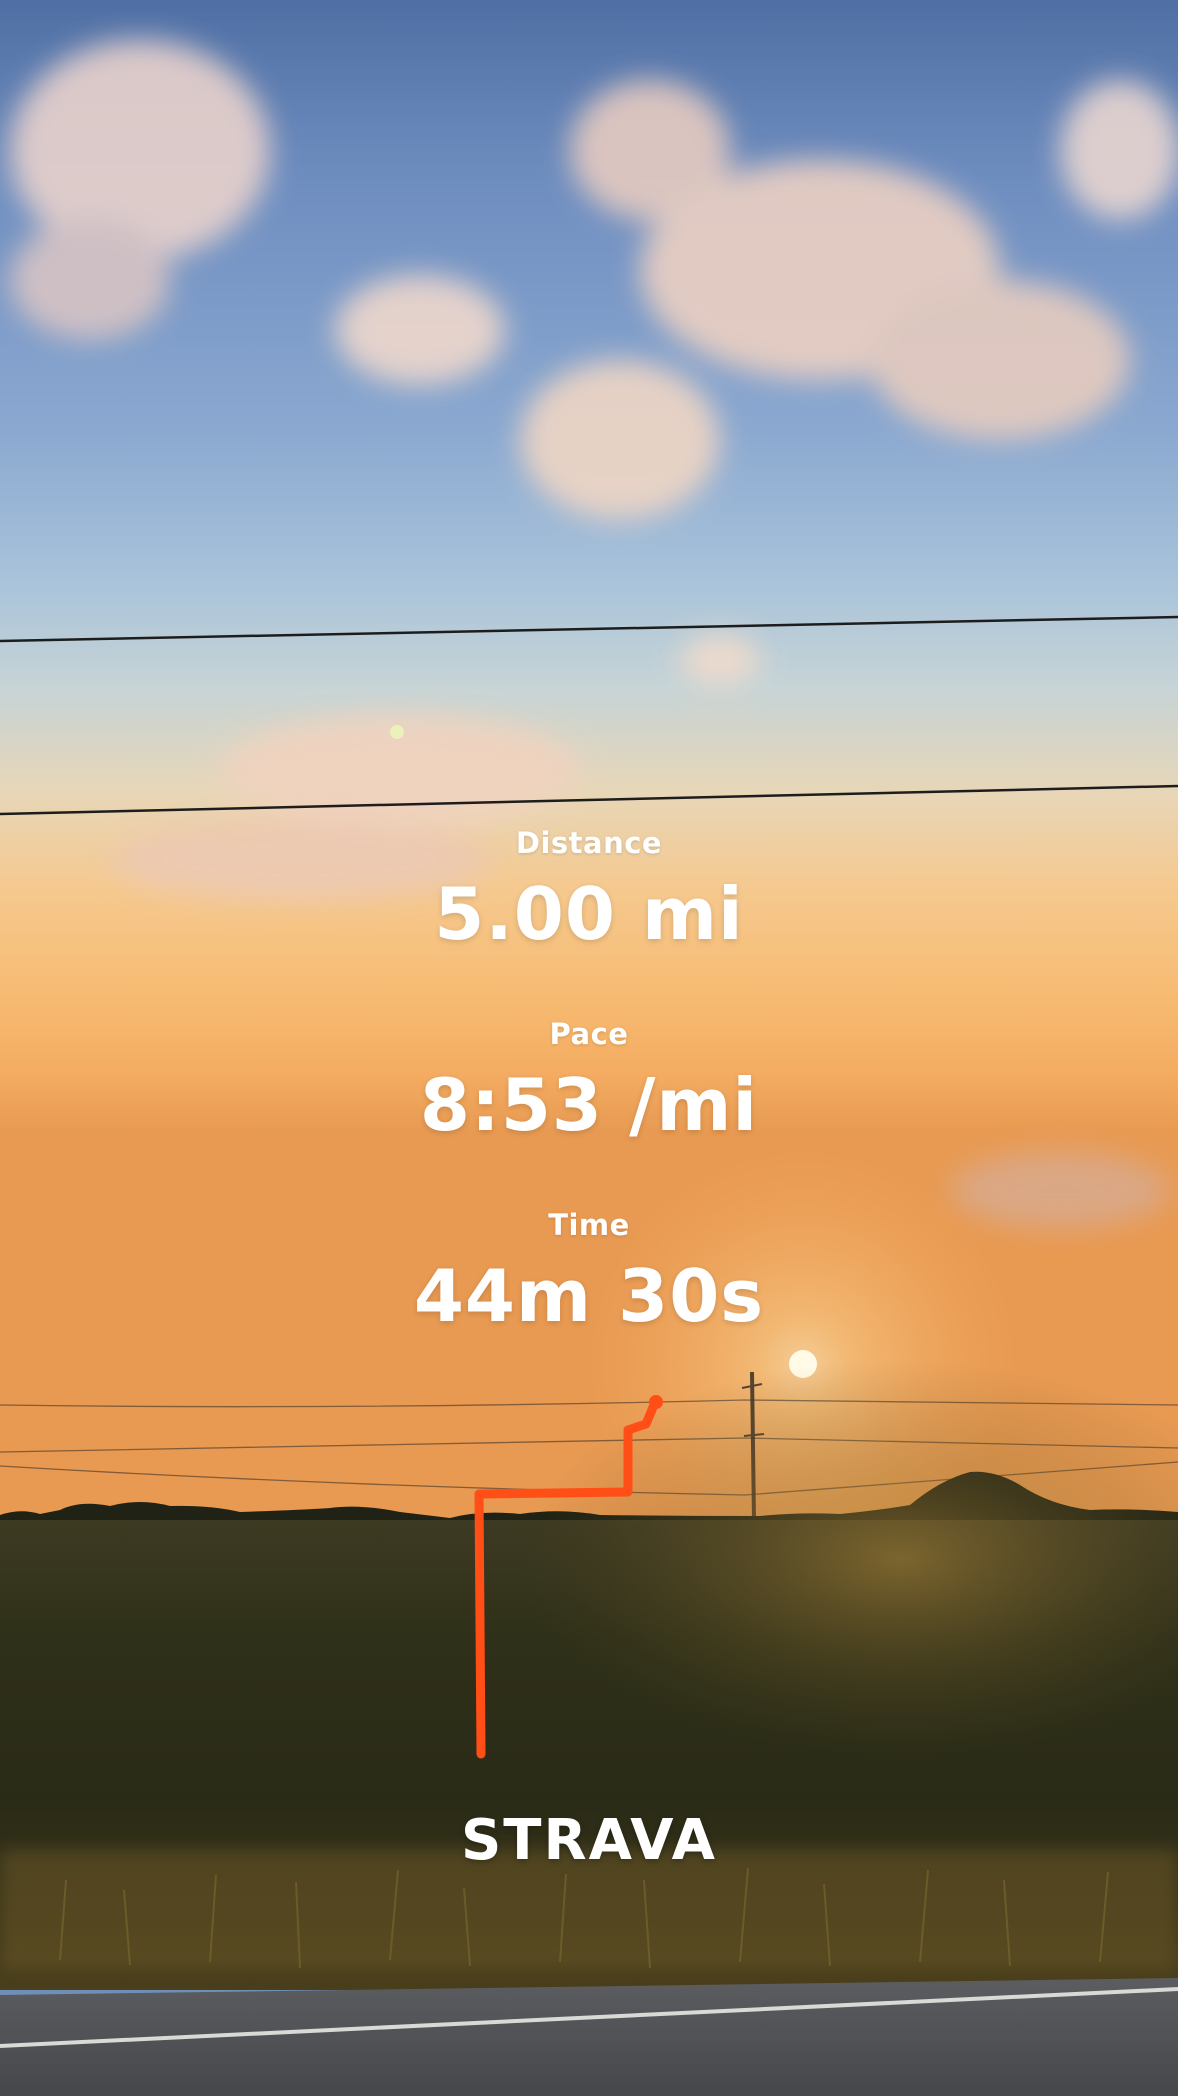 This screenshot has height=2096, width=1178. What do you see at coordinates (589, 914) in the screenshot?
I see `distance-value: 5.00 mi` at bounding box center [589, 914].